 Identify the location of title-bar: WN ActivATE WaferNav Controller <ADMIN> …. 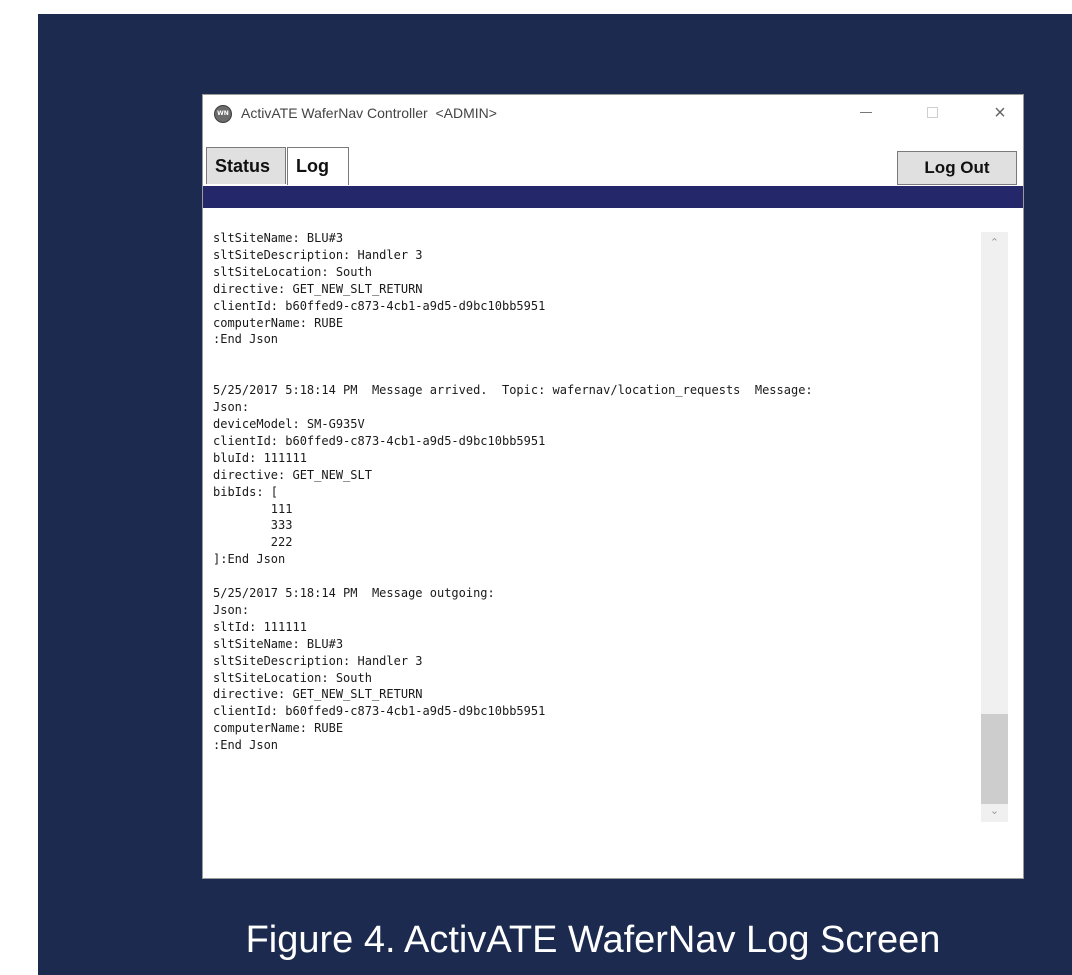
(613, 114).